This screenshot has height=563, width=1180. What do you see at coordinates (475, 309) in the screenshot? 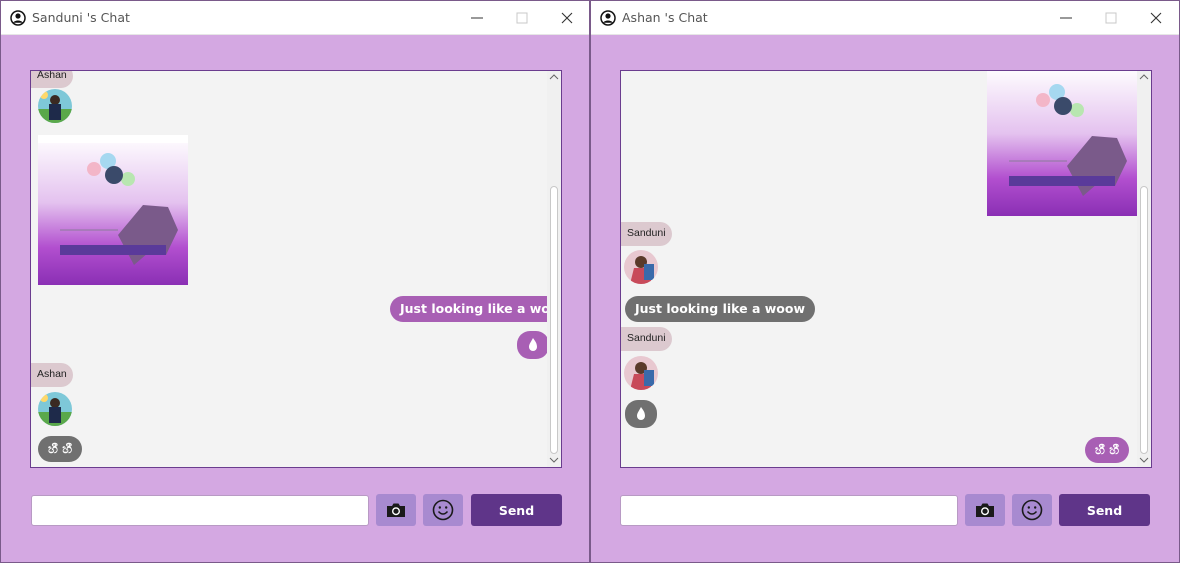
I see `own-message-bubble: Just looking like a woow` at bounding box center [475, 309].